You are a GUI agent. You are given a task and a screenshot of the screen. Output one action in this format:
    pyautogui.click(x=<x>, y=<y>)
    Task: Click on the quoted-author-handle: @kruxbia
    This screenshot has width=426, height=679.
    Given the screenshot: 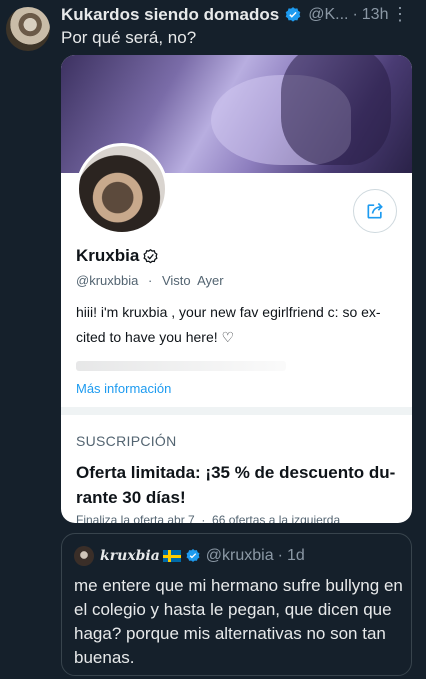 What is the action you would take?
    pyautogui.click(x=239, y=555)
    